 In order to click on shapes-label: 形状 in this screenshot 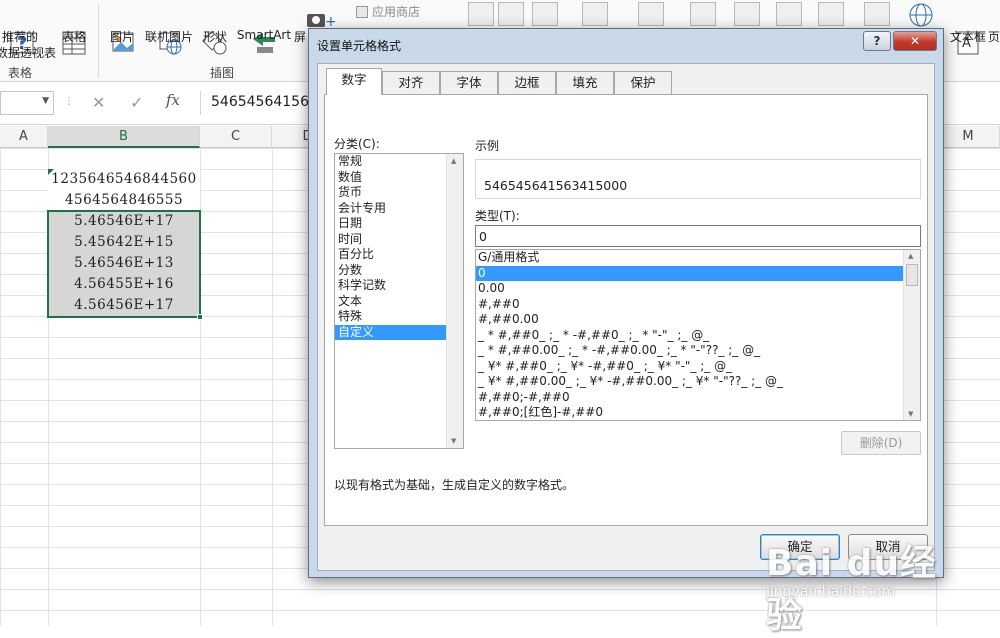, I will do `click(214, 37)`.